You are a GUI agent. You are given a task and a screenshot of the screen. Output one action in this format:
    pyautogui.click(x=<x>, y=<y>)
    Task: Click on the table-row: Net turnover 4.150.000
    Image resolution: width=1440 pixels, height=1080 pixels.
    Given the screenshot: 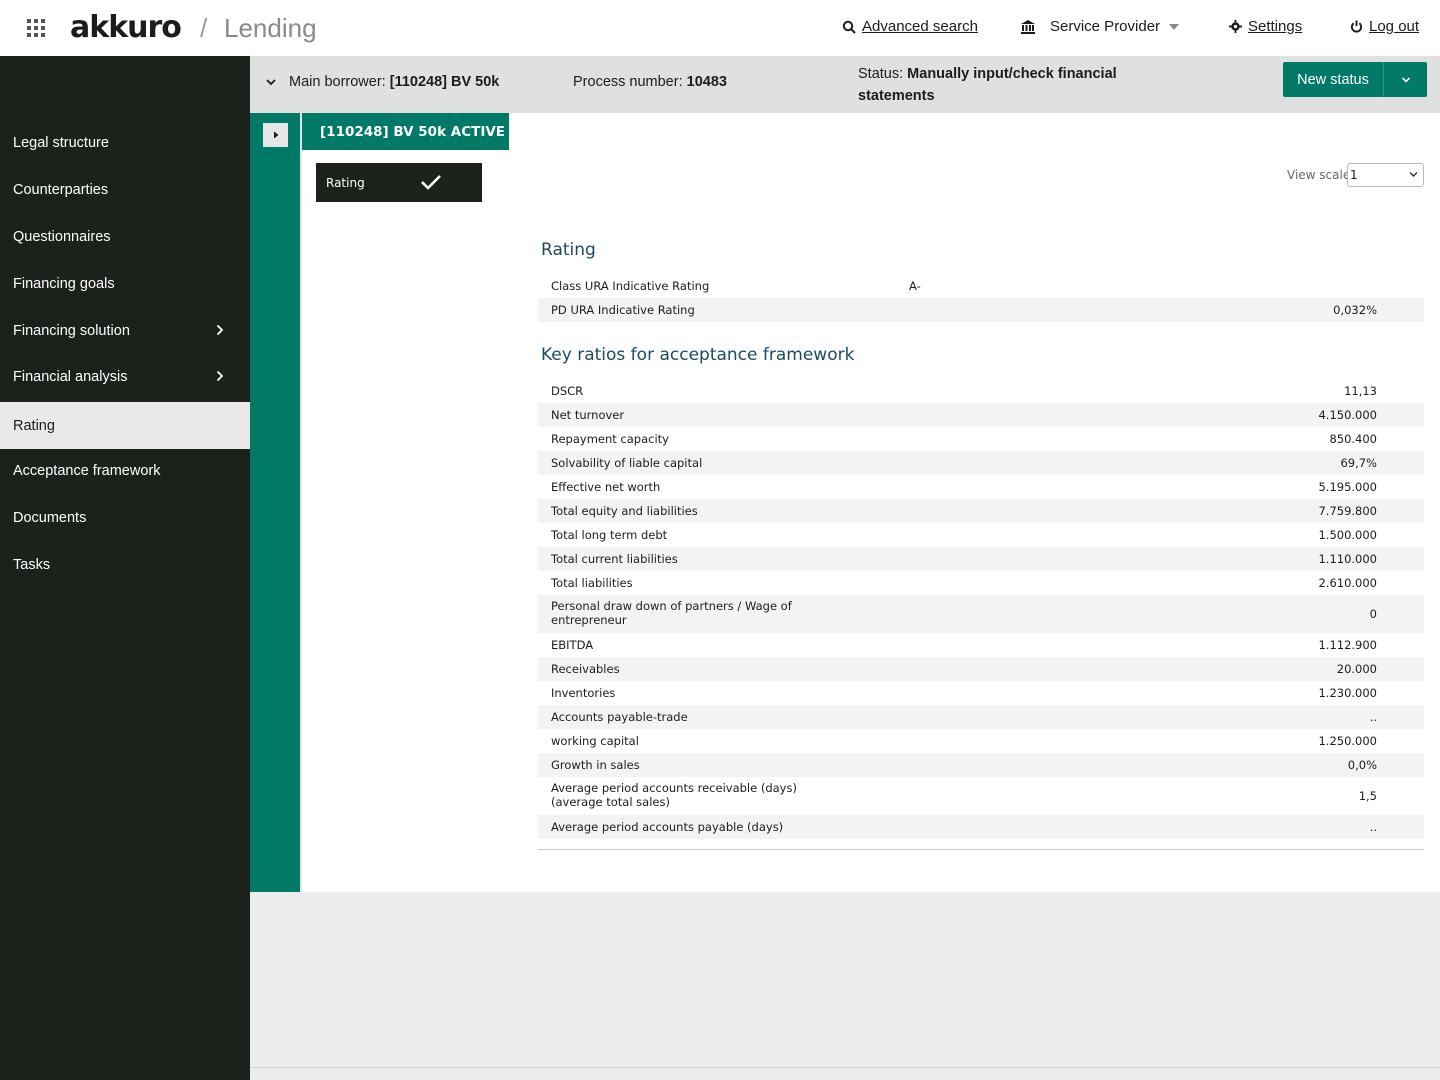 What is the action you would take?
    pyautogui.click(x=981, y=415)
    